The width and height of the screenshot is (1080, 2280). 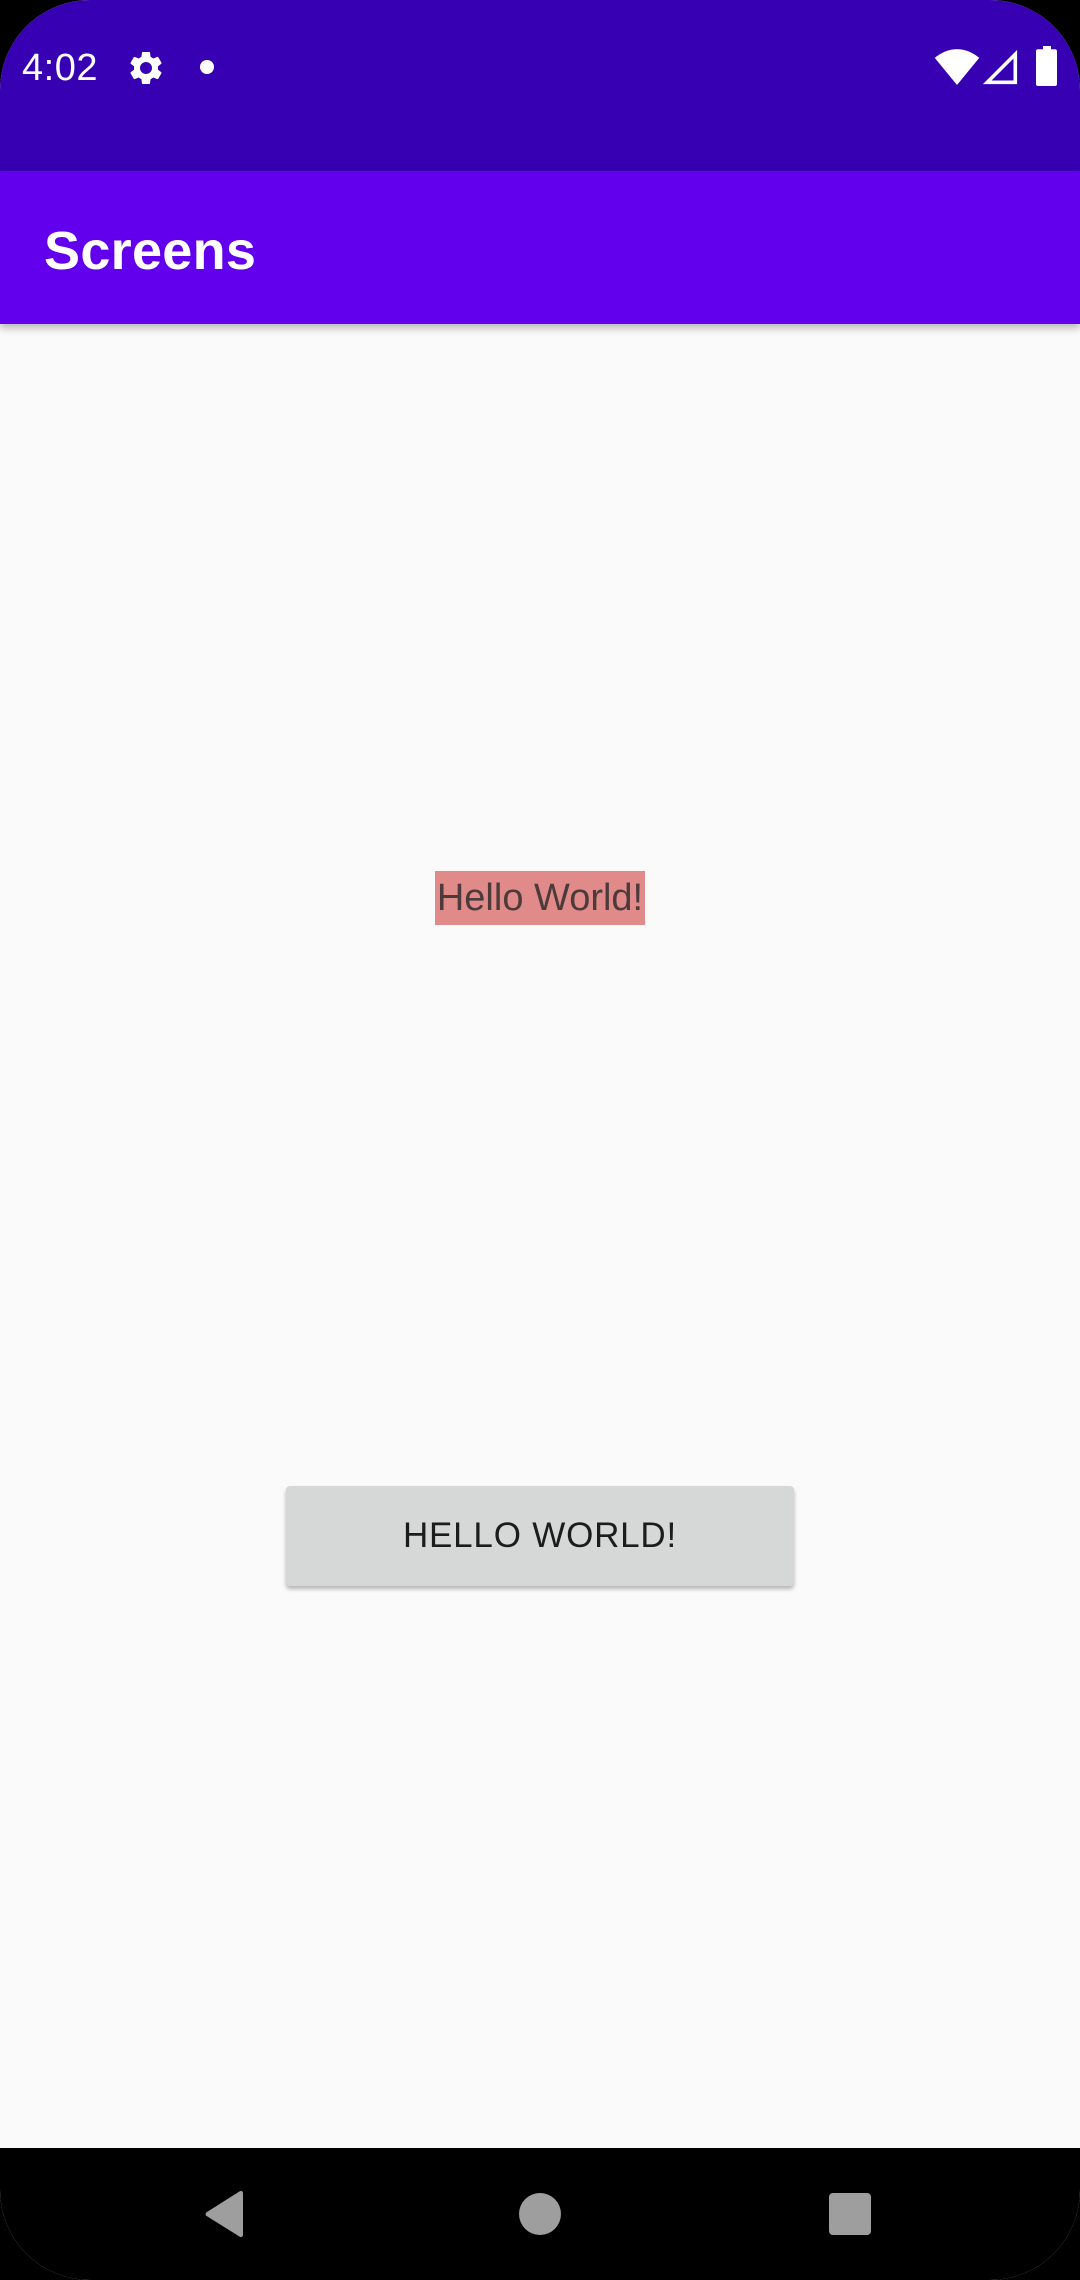 I want to click on wifi-icon, so click(x=957, y=67).